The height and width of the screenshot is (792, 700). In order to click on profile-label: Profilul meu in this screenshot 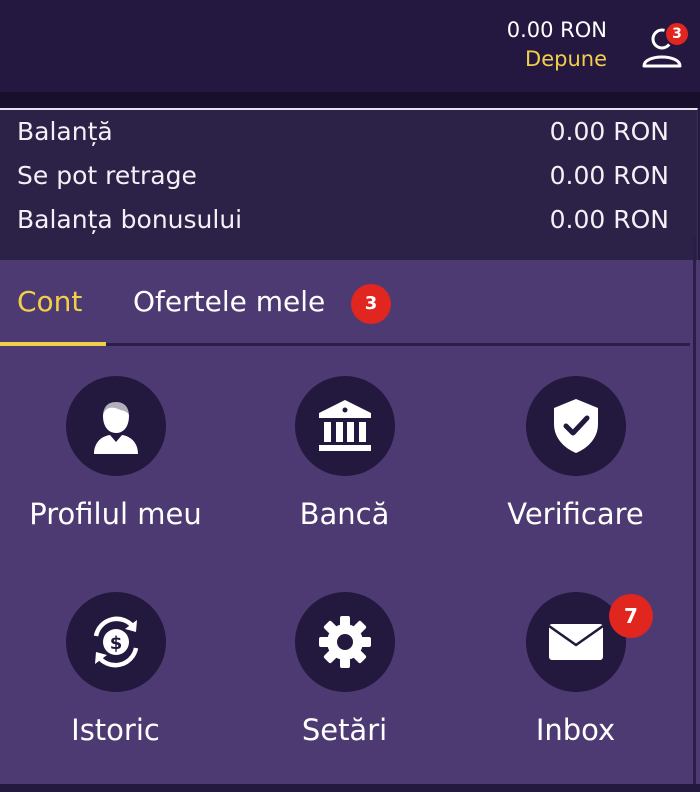, I will do `click(115, 514)`.